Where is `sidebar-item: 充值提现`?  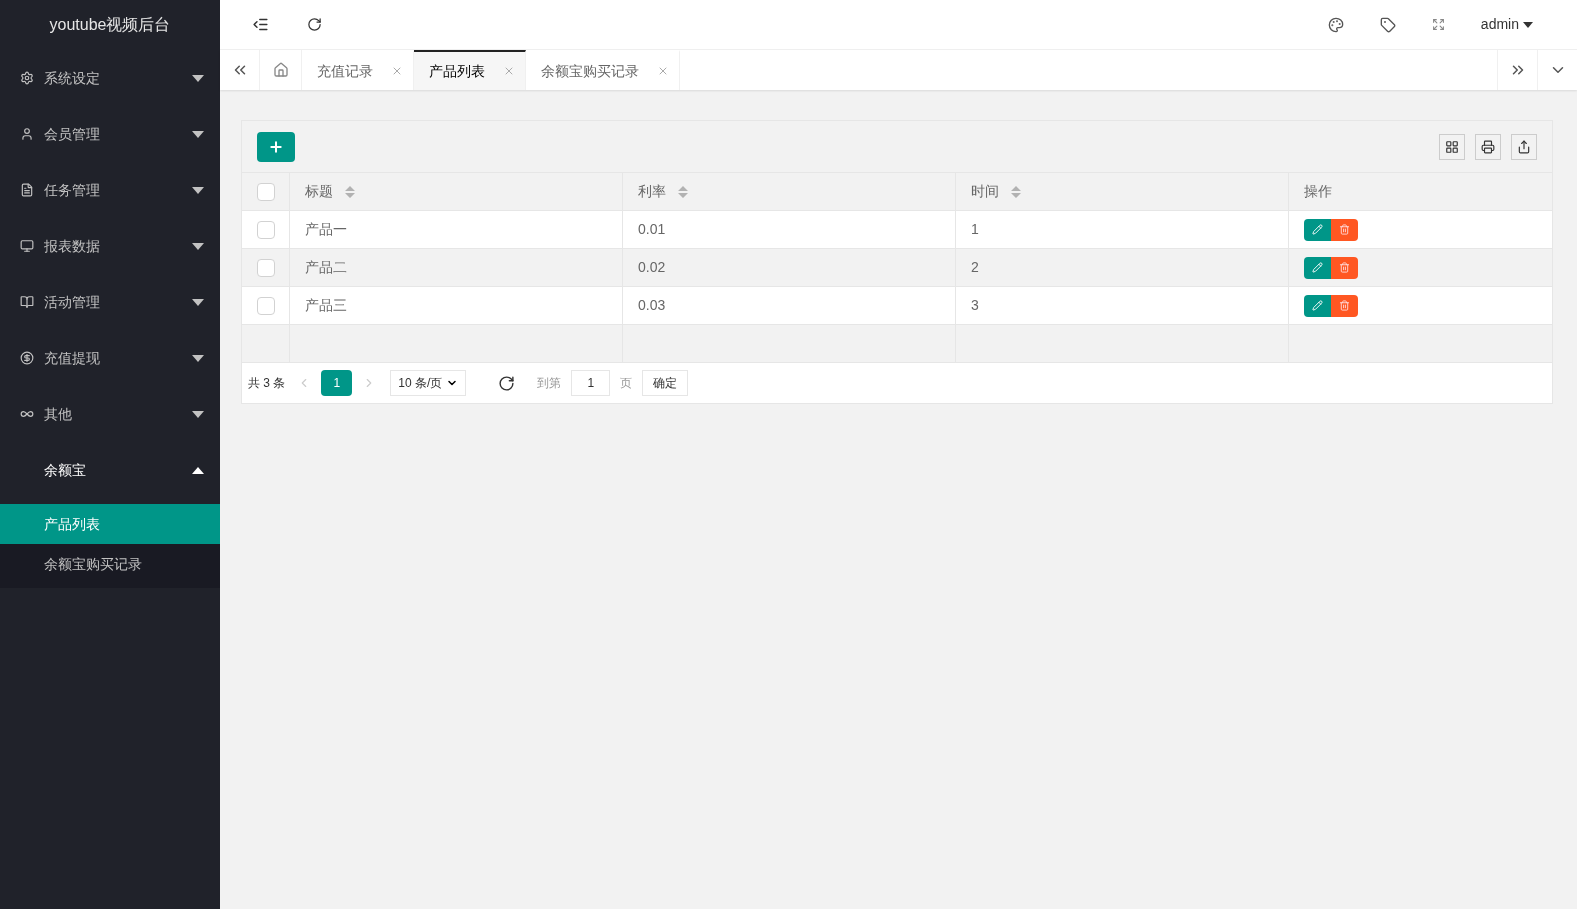
sidebar-item: 充值提现 is located at coordinates (110, 358).